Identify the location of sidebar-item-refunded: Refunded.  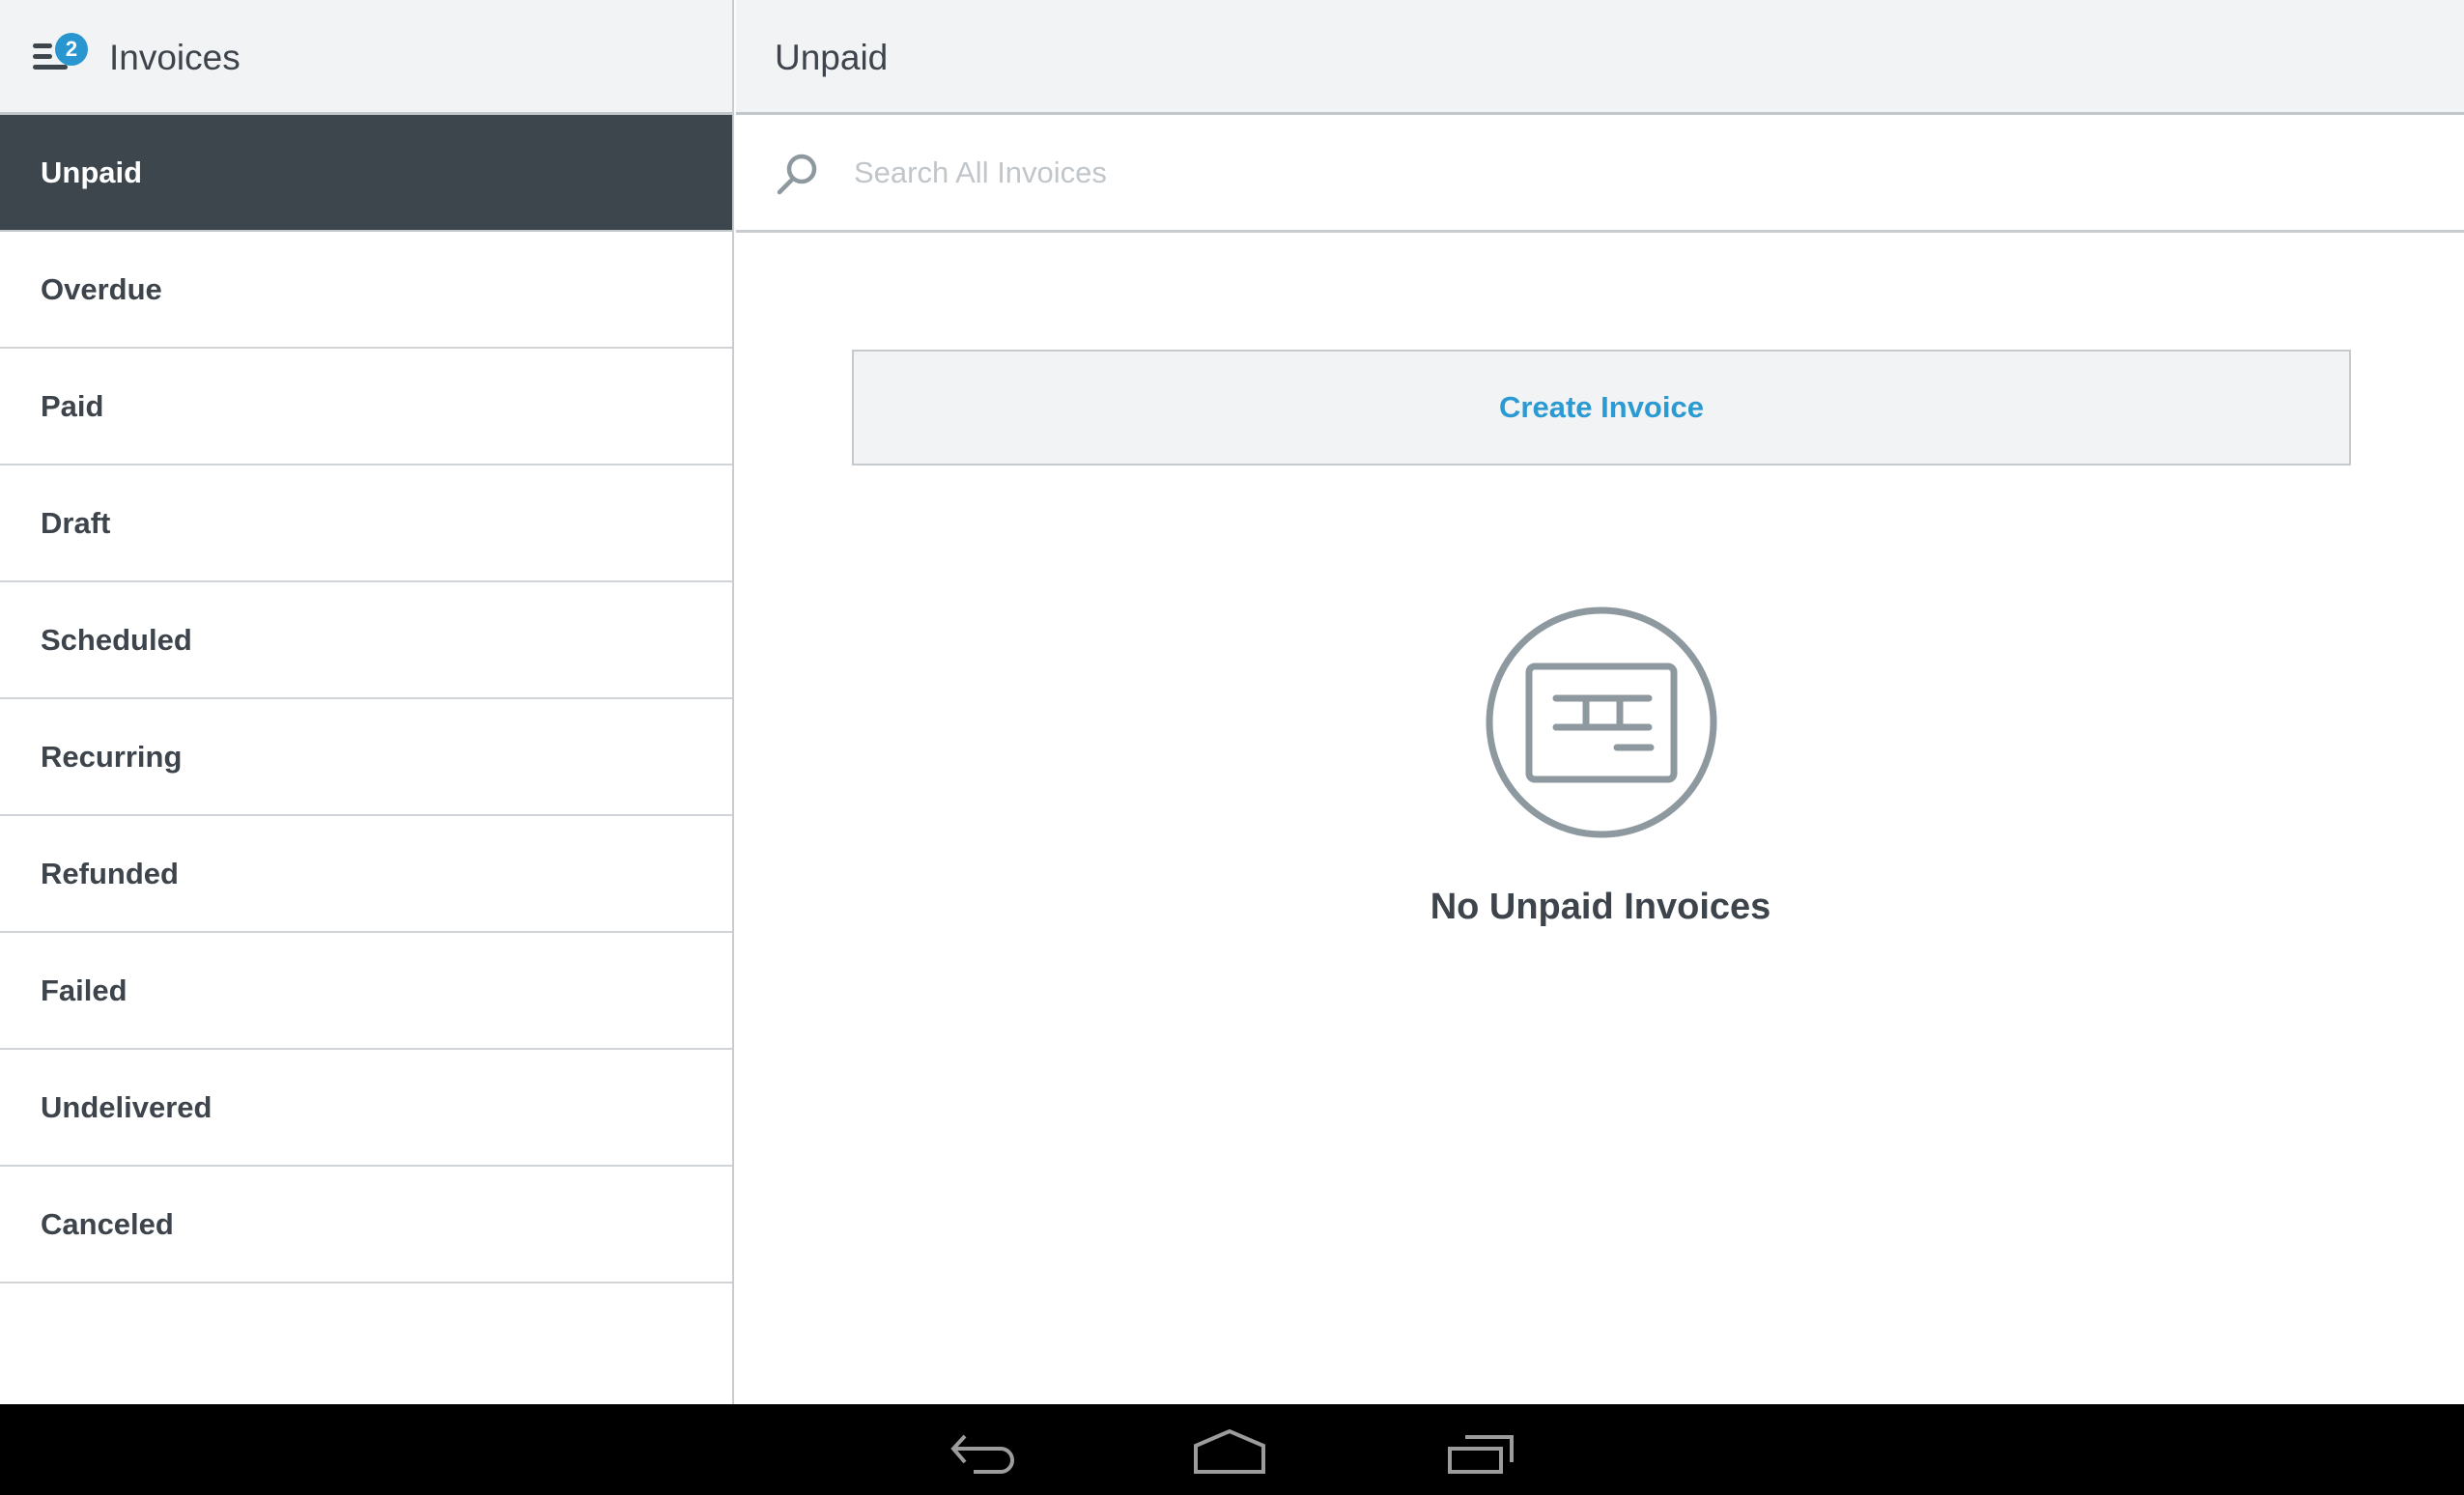
(366, 874).